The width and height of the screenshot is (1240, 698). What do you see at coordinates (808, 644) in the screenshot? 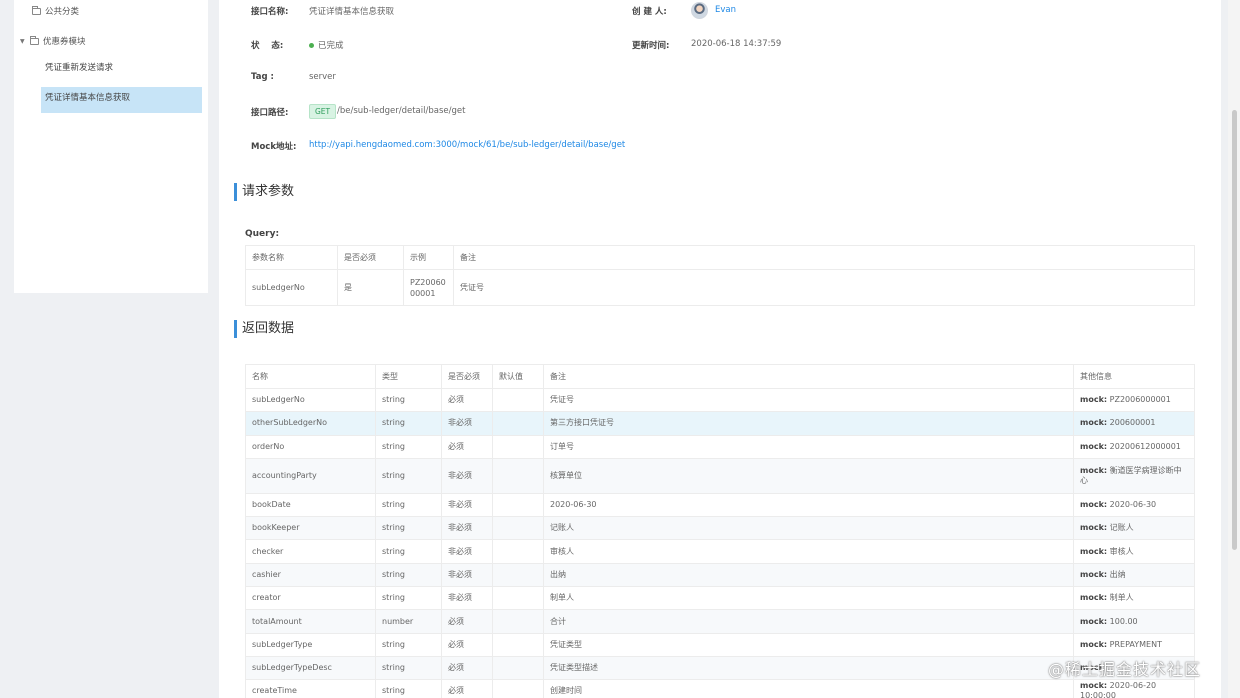
I see `field-note: 凭证类型` at bounding box center [808, 644].